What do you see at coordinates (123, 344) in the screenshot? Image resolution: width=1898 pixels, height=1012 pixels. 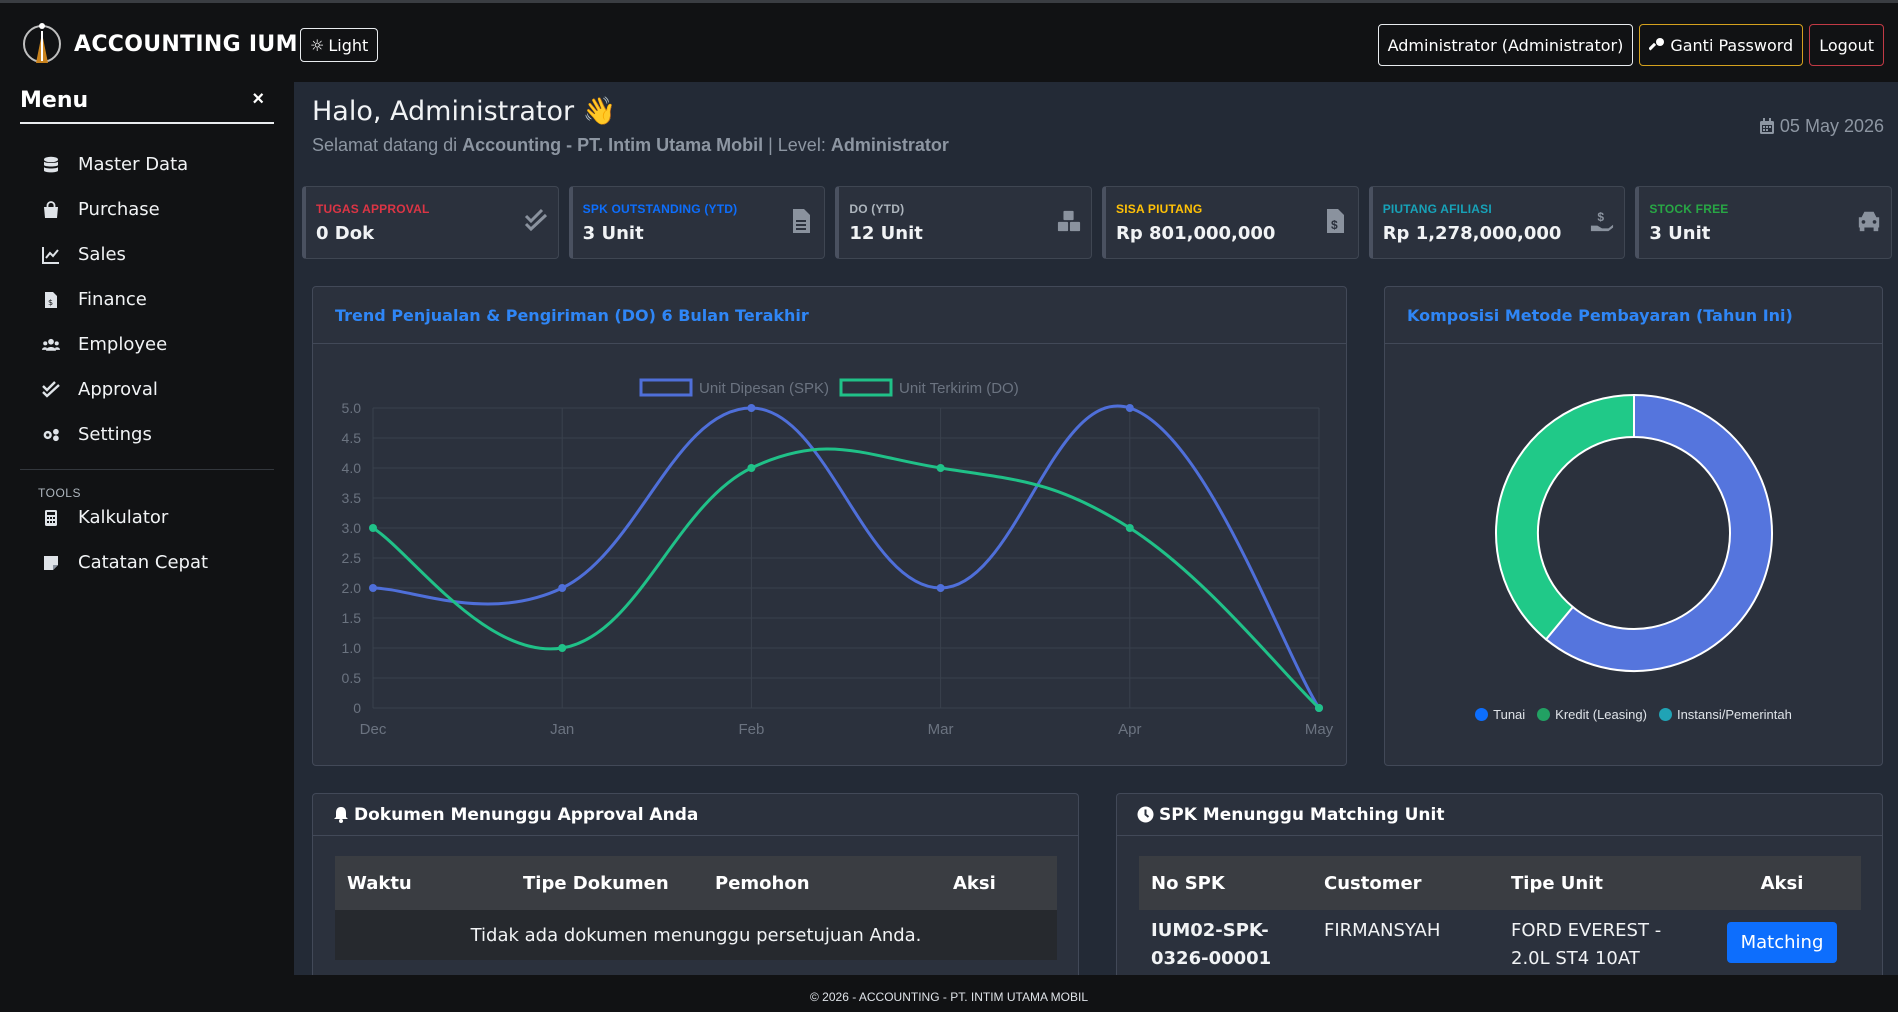 I see `sidebar-item-label: Employee` at bounding box center [123, 344].